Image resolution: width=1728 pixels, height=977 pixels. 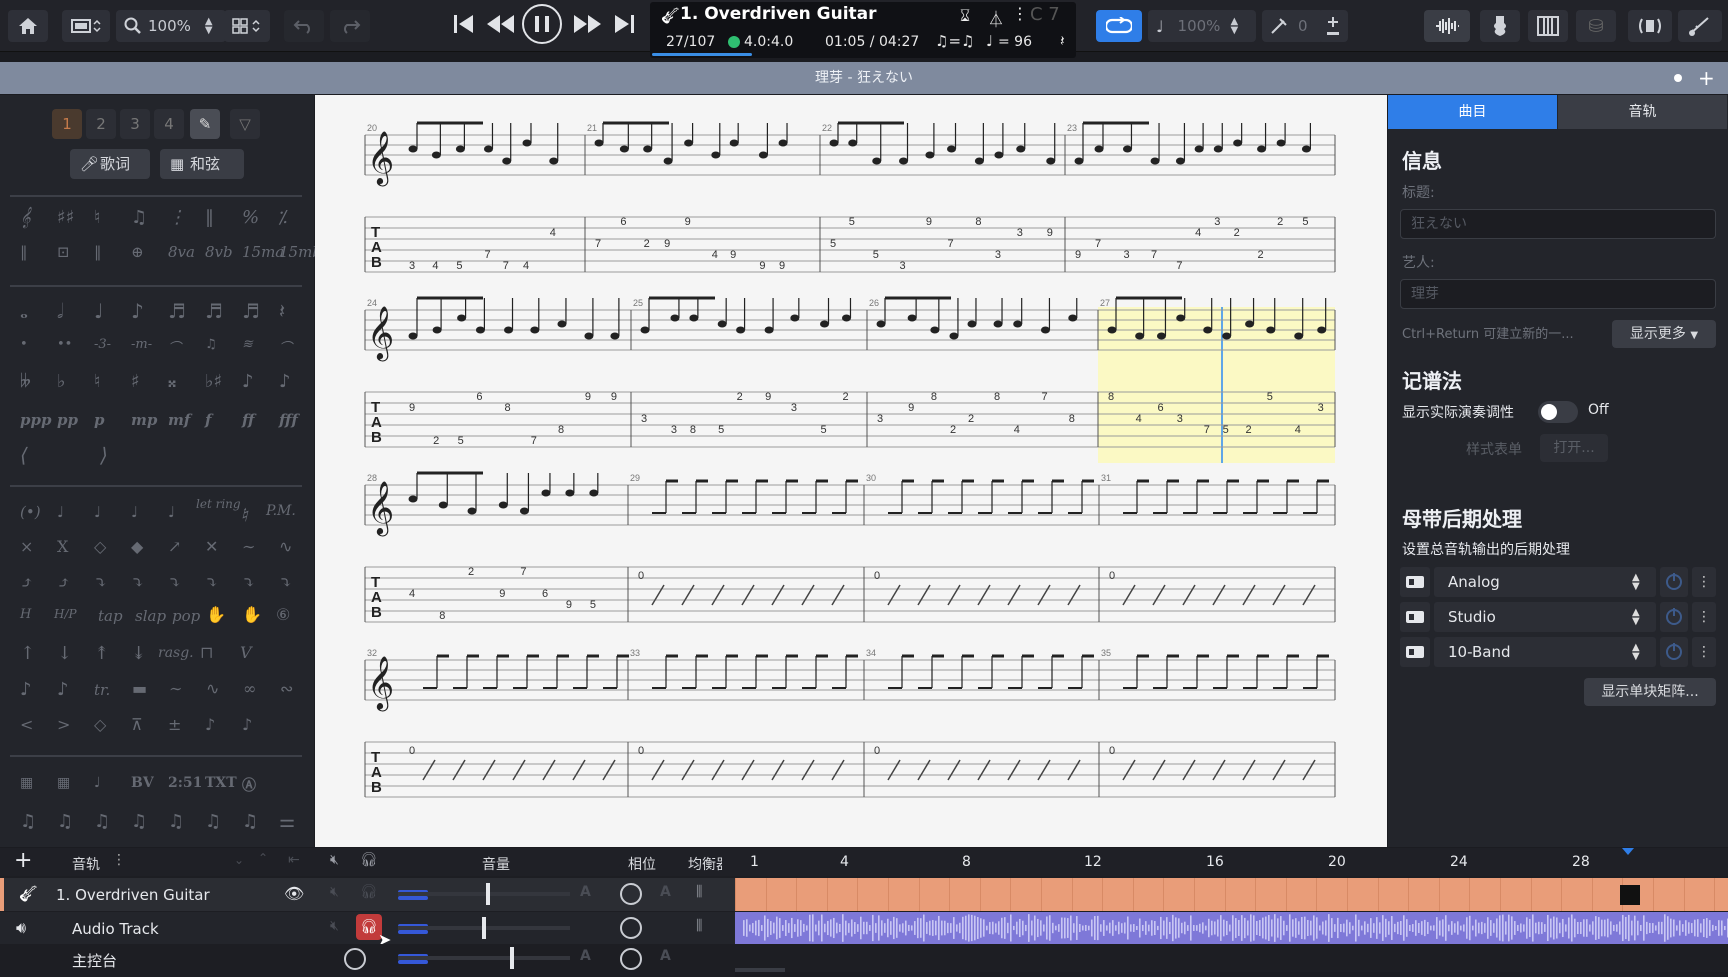 What do you see at coordinates (135, 381) in the screenshot?
I see `accidental-3: ♯` at bounding box center [135, 381].